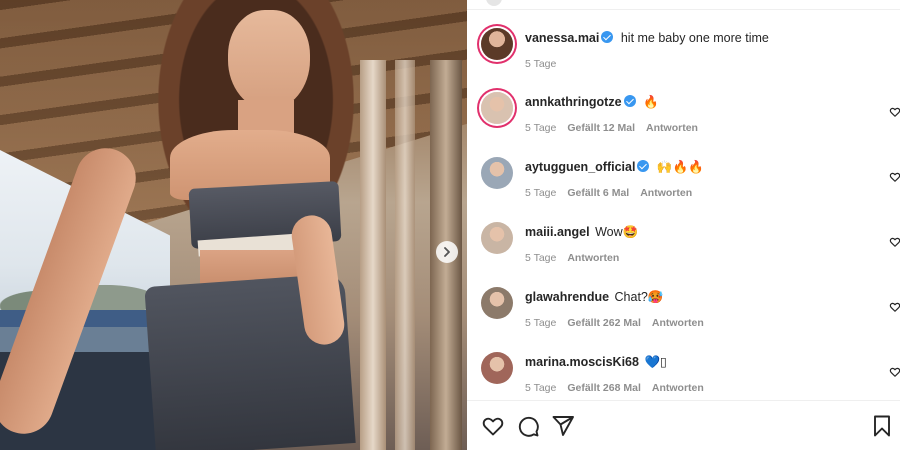 The image size is (900, 450). Describe the element at coordinates (573, 102) in the screenshot. I see `comment-username: annkathringotze` at that location.